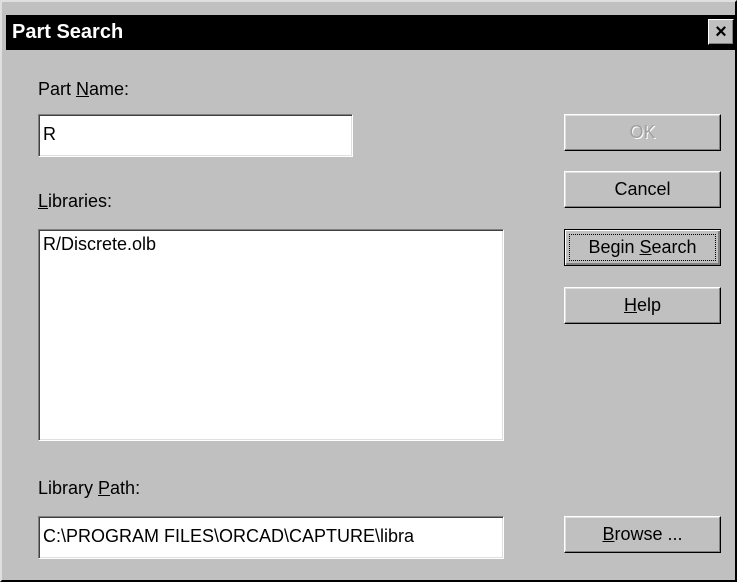 This screenshot has height=582, width=737. I want to click on close-button: ×, so click(721, 32).